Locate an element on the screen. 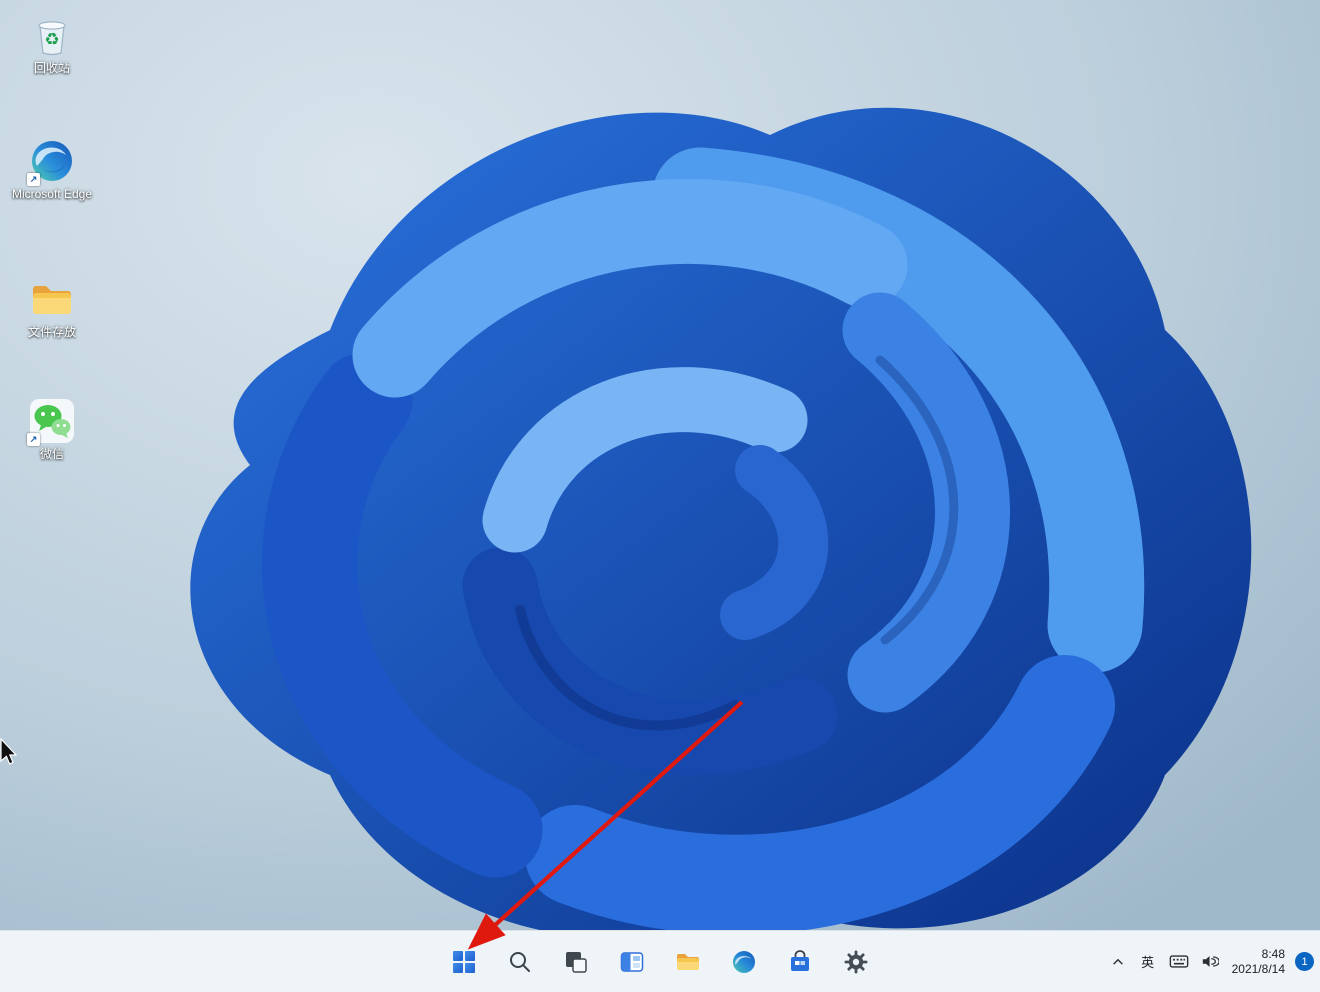 This screenshot has width=1320, height=992. edge-icon is located at coordinates (744, 961).